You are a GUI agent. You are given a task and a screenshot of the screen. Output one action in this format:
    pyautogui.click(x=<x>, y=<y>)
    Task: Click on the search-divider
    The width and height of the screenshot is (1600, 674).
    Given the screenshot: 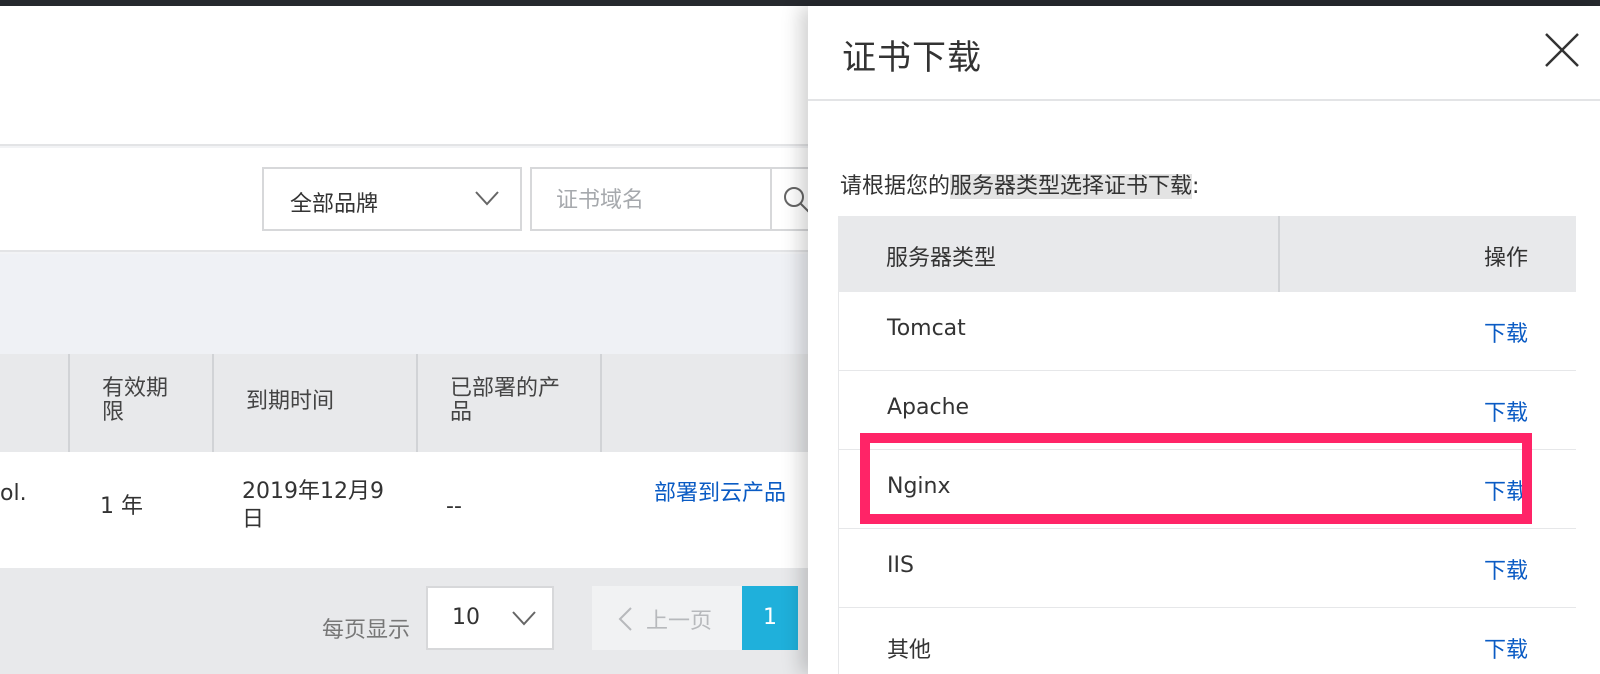 What is the action you would take?
    pyautogui.click(x=771, y=199)
    